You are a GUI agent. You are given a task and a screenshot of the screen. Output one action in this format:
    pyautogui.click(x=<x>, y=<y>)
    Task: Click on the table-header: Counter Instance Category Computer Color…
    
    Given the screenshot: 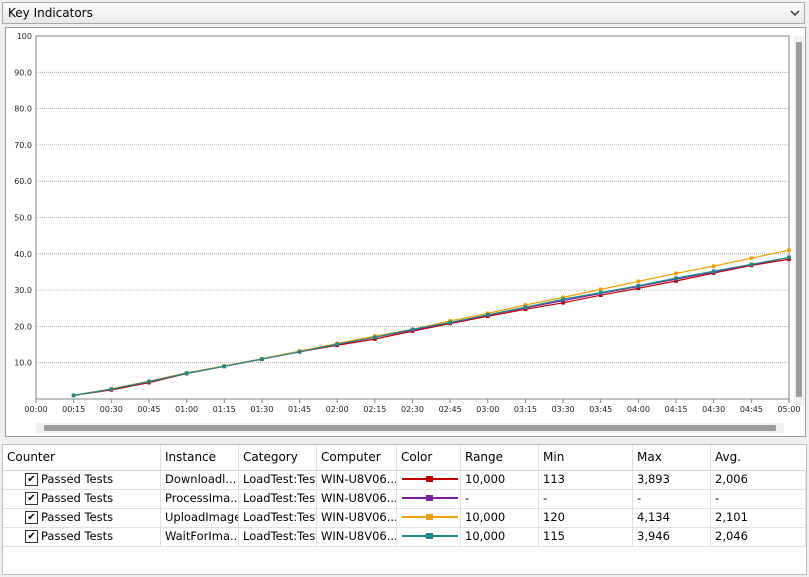 What is the action you would take?
    pyautogui.click(x=404, y=458)
    